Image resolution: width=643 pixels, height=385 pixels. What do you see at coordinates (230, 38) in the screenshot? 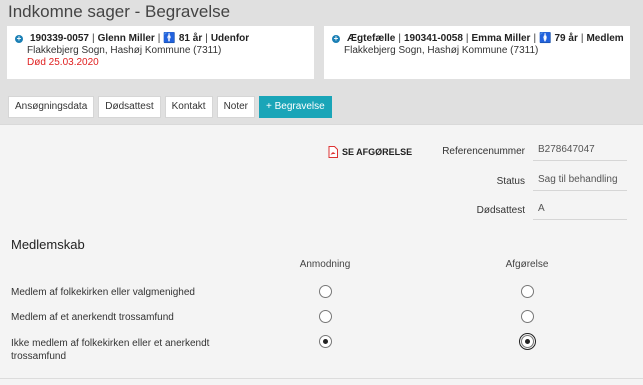
I see `deceased-status: Udenfor` at bounding box center [230, 38].